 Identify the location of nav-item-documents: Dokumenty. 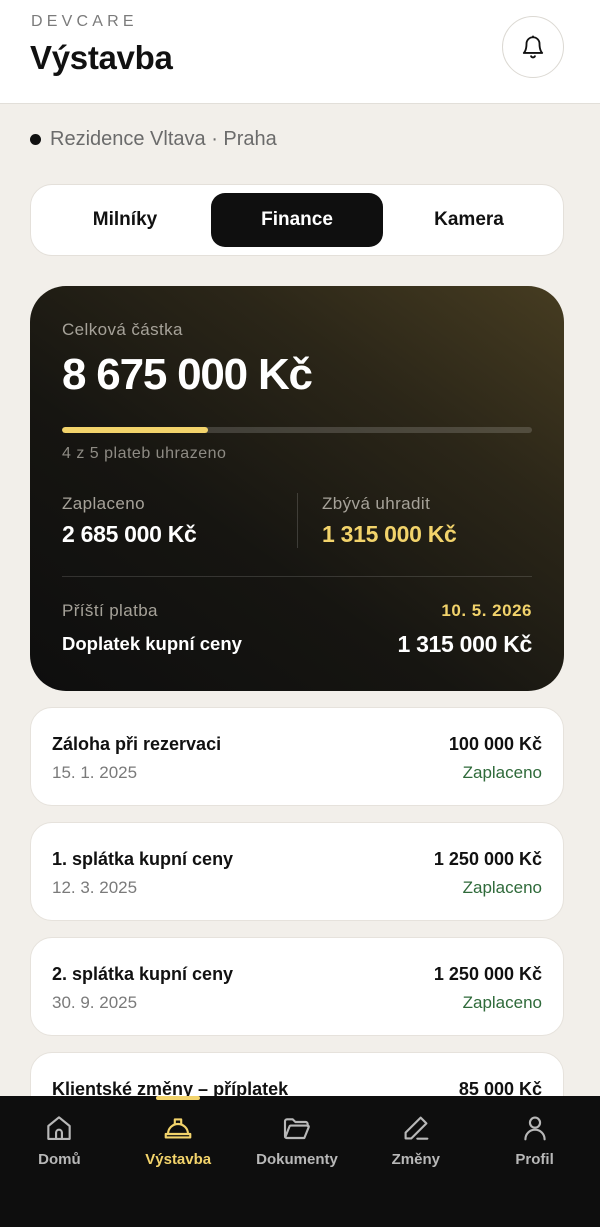
(297, 1161).